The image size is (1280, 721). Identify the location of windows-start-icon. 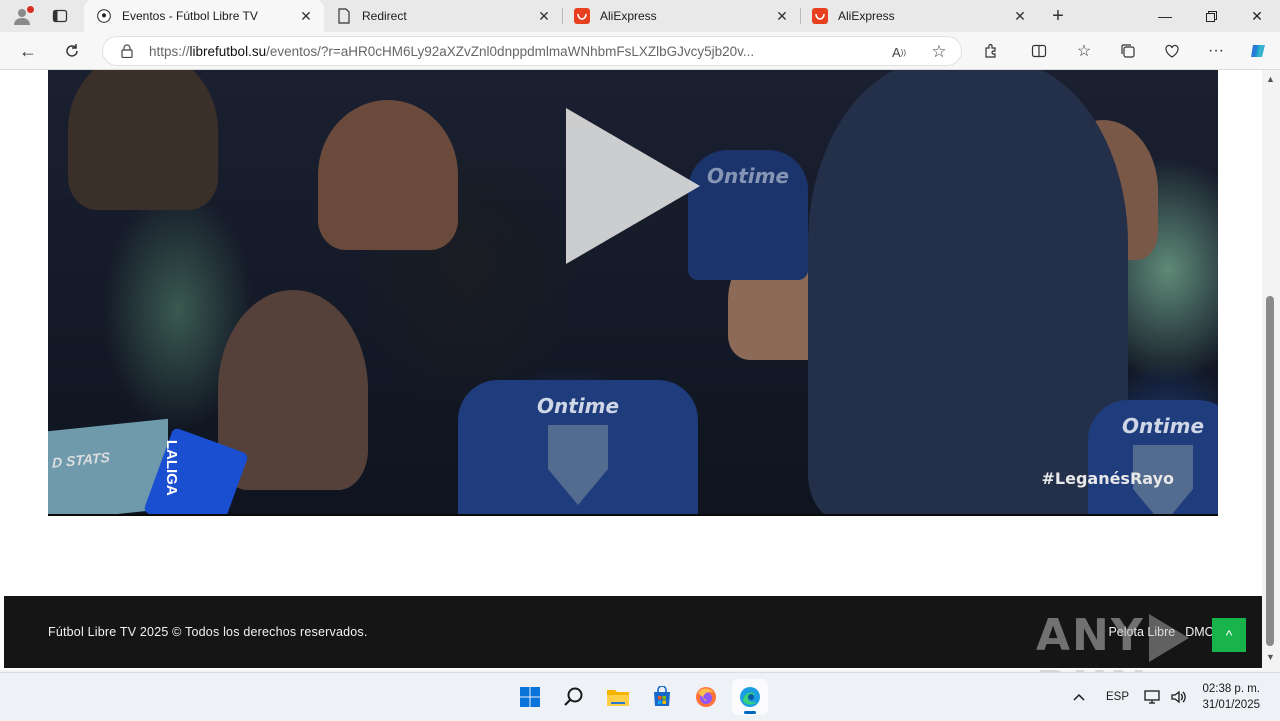
(530, 697).